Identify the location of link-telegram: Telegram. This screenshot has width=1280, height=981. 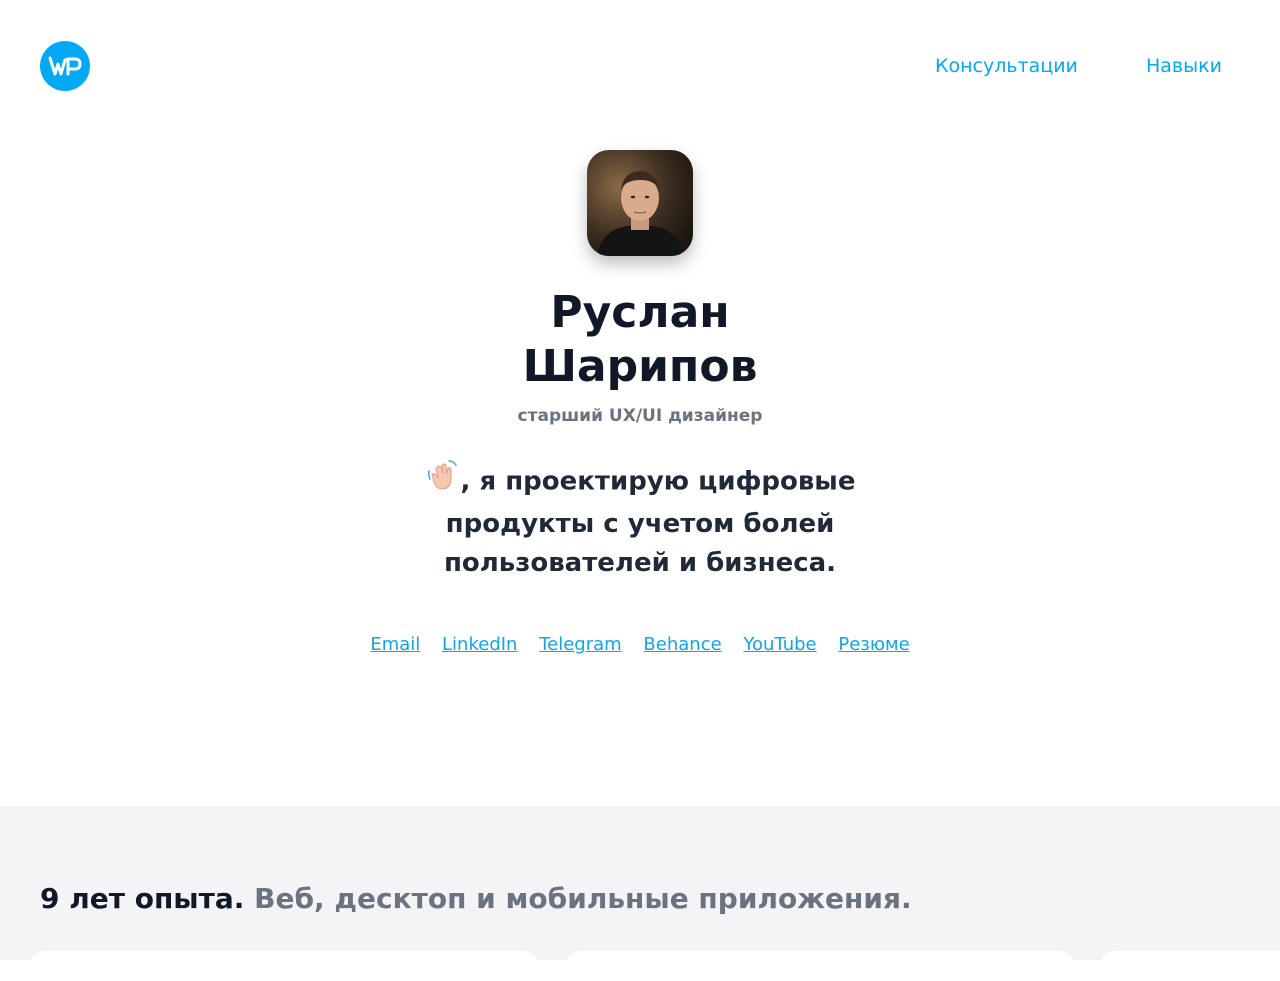
(580, 644).